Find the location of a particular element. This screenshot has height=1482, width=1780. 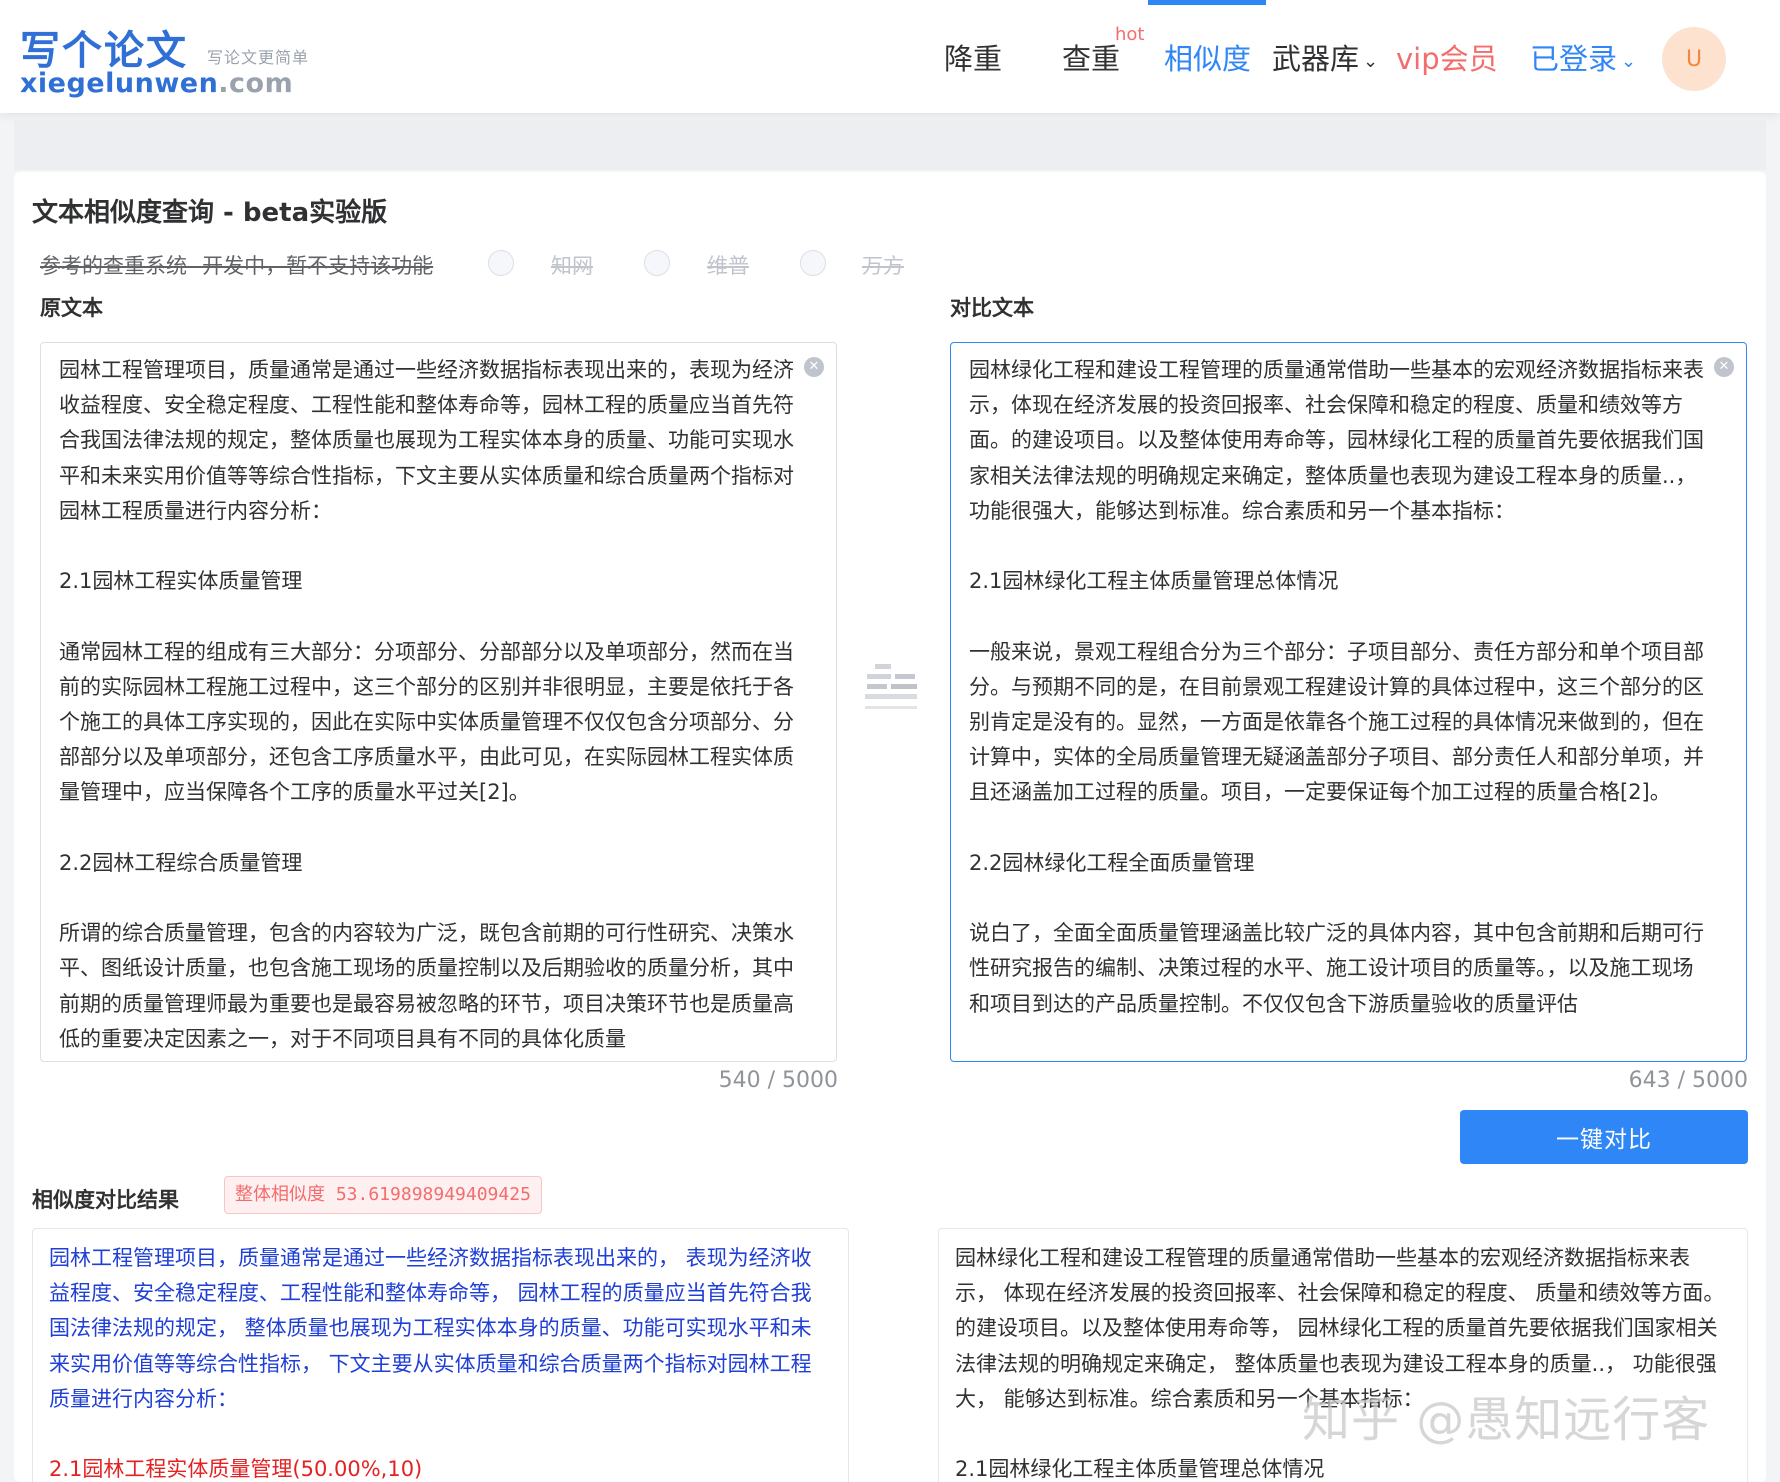

logo-domain-name: xiegelunwen is located at coordinates (119, 83).